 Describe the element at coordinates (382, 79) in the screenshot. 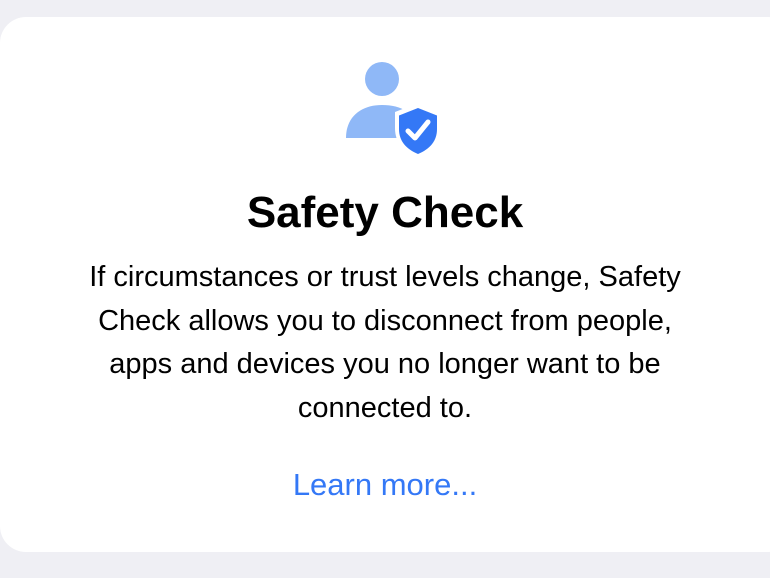

I see `person-head-icon` at that location.